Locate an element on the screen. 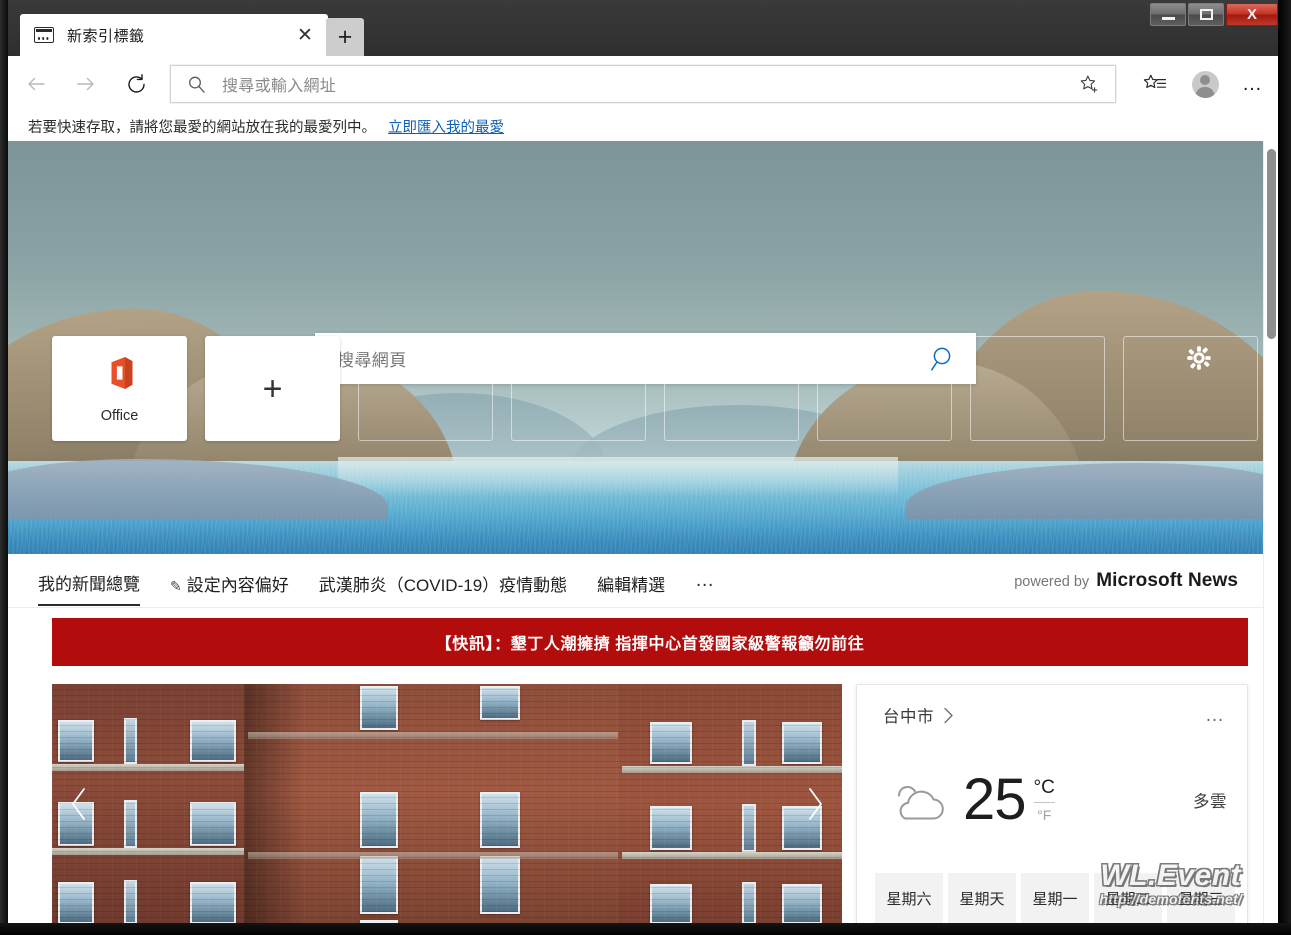 The image size is (1291, 935). maximize-button is located at coordinates (1206, 14).